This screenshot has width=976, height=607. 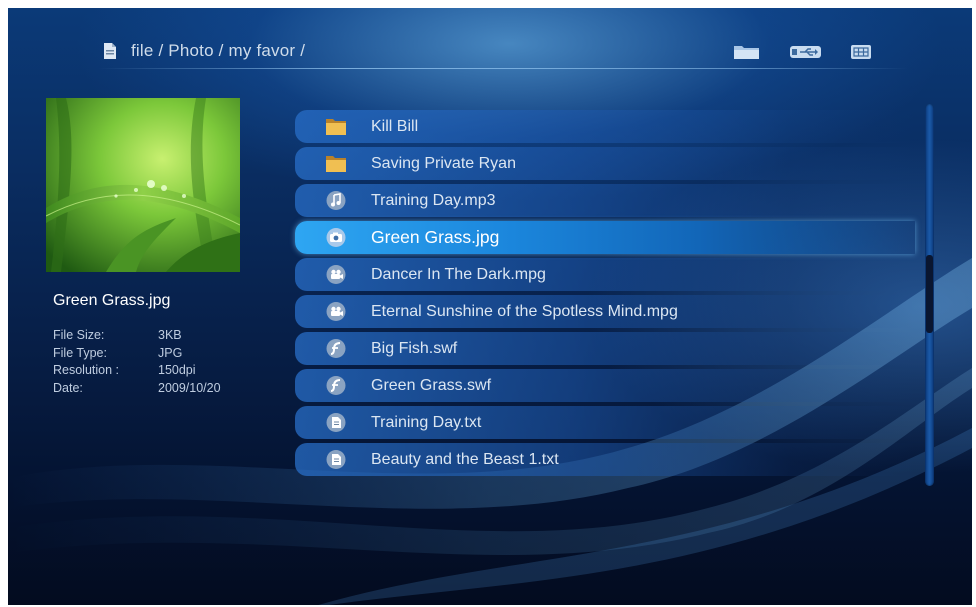 I want to click on detail-value: JPG, so click(x=170, y=352).